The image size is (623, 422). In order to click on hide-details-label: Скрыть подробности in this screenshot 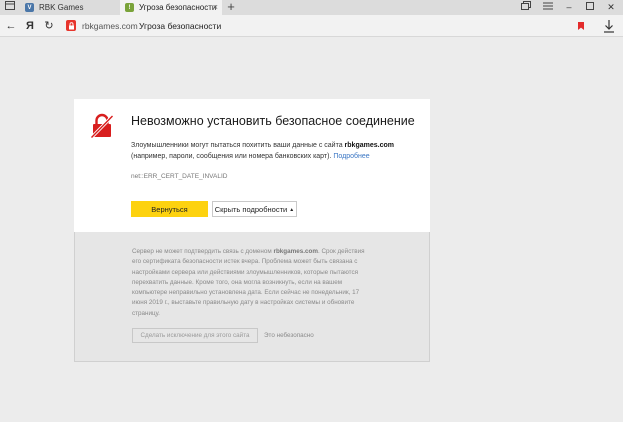, I will do `click(251, 209)`.